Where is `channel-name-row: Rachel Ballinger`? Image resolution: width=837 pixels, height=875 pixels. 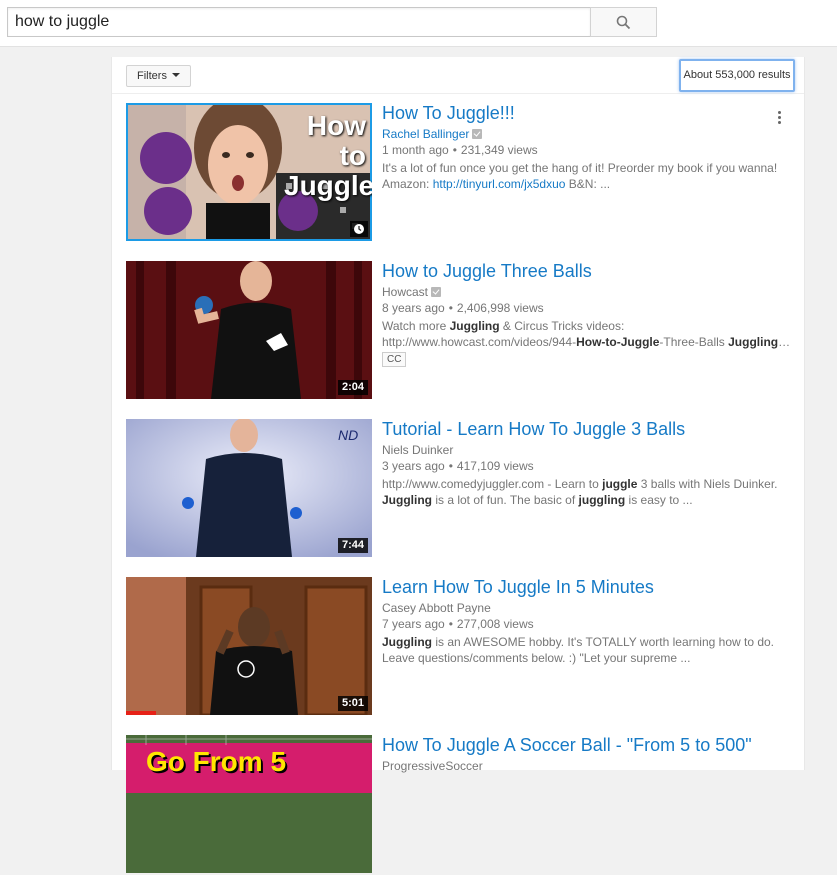 channel-name-row: Rachel Ballinger is located at coordinates (432, 134).